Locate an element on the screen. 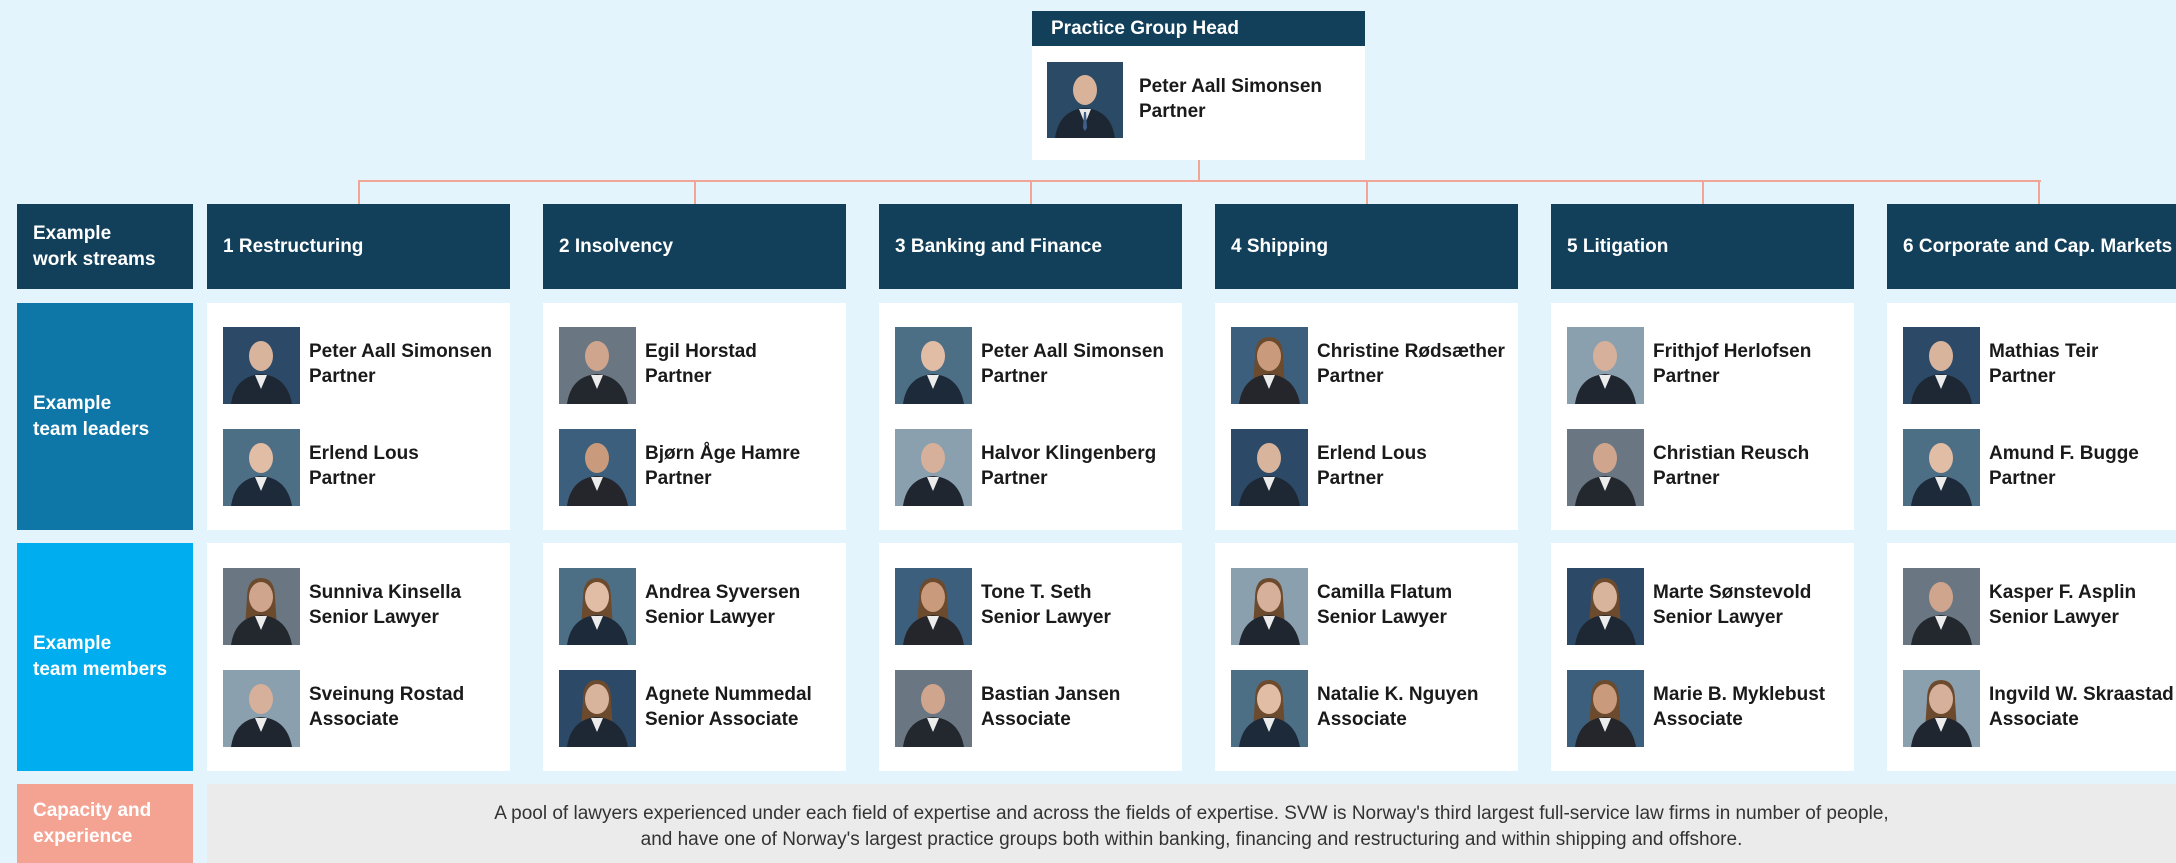  stream-title: 3 Banking and Finance is located at coordinates (998, 246).